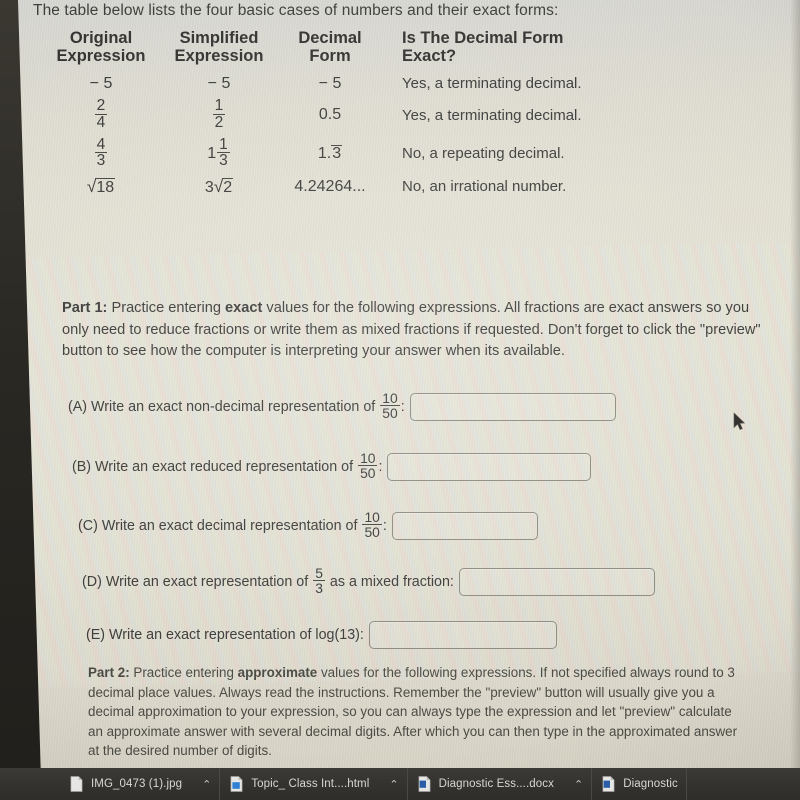 The height and width of the screenshot is (800, 800). Describe the element at coordinates (101, 144) in the screenshot. I see `numerator: 4` at that location.